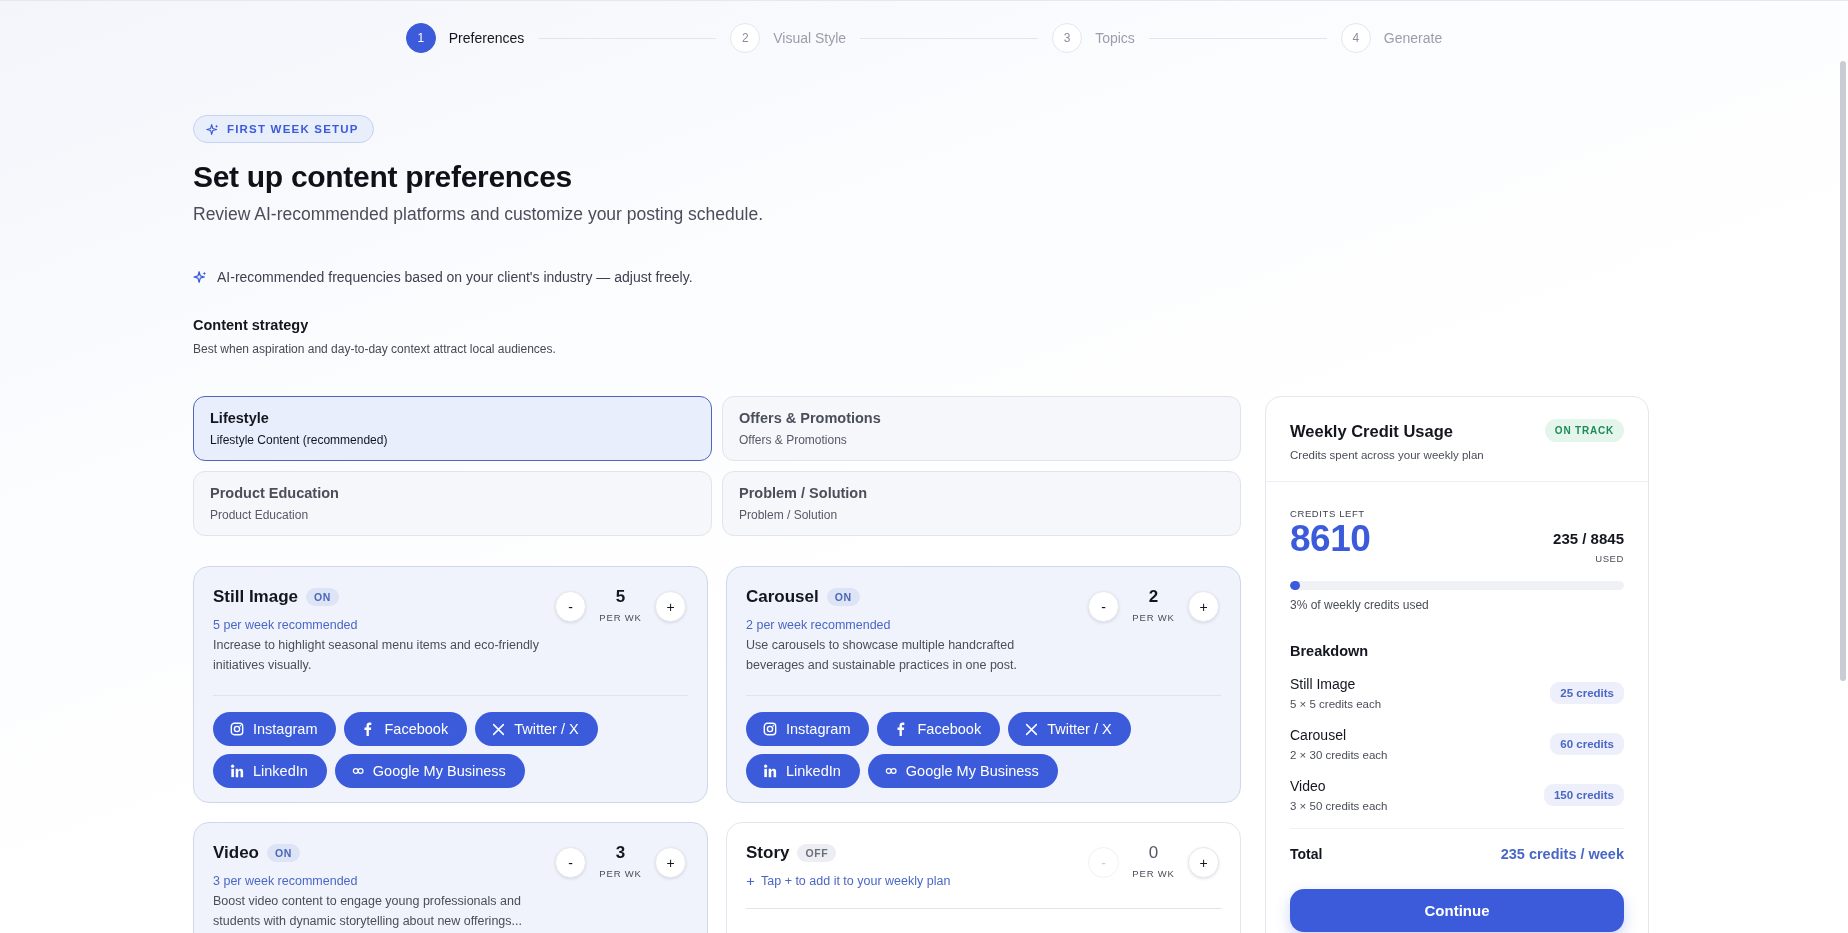 This screenshot has width=1848, height=933. Describe the element at coordinates (251, 325) in the screenshot. I see `section-title: Content strategy` at that location.